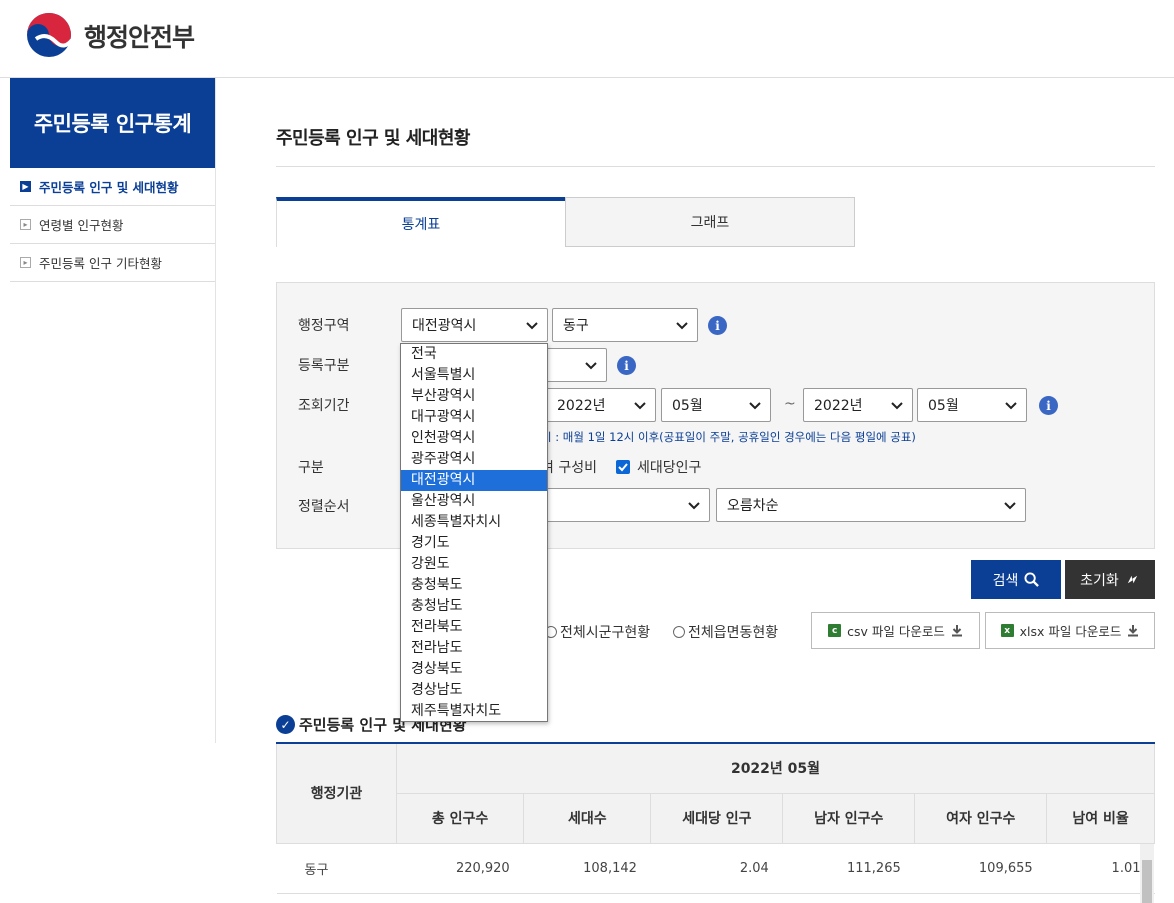  I want to click on tab-graph: 그래프, so click(710, 222).